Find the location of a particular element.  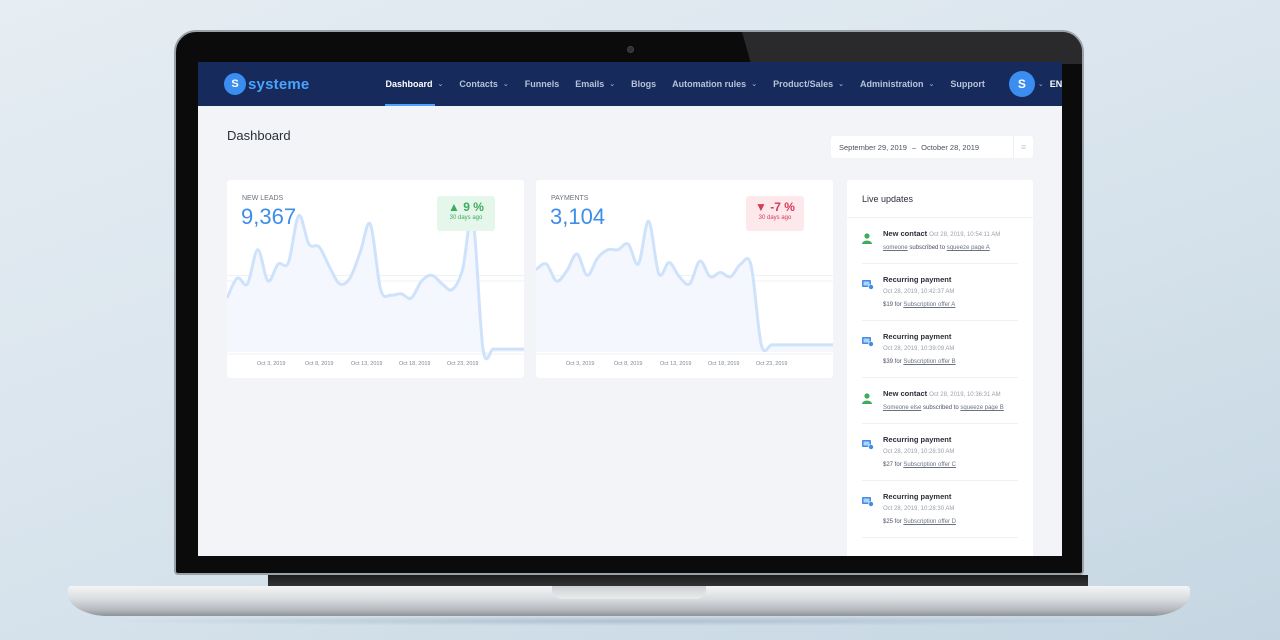

nav-label: Dashboard is located at coordinates (409, 84).